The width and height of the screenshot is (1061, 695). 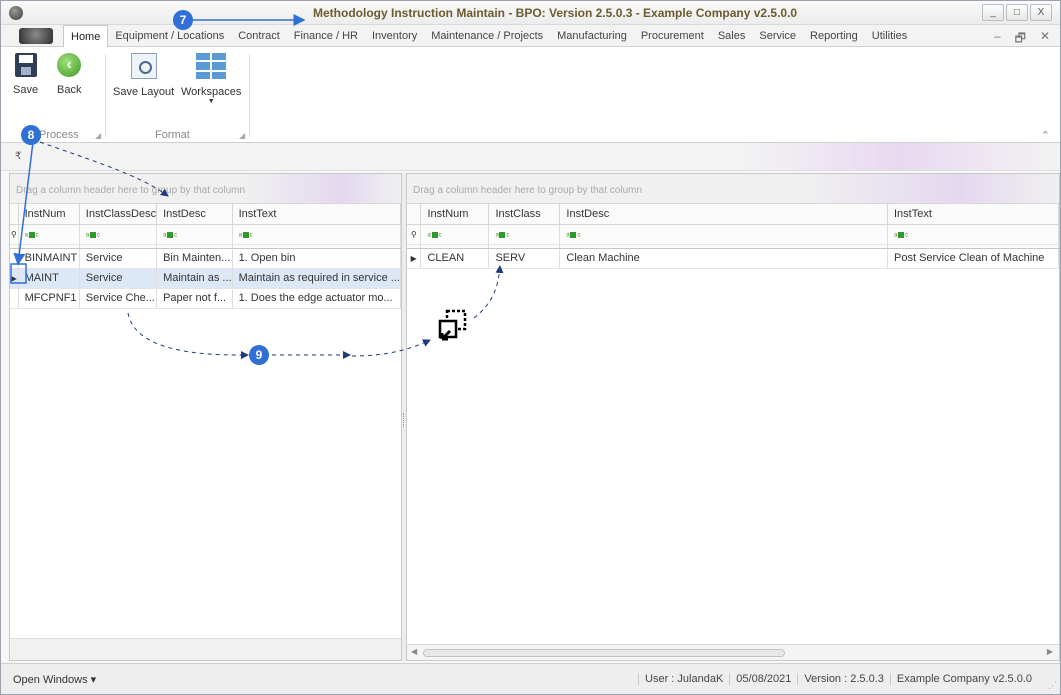 I want to click on cell-instnum: MFCPNF1, so click(x=49, y=298).